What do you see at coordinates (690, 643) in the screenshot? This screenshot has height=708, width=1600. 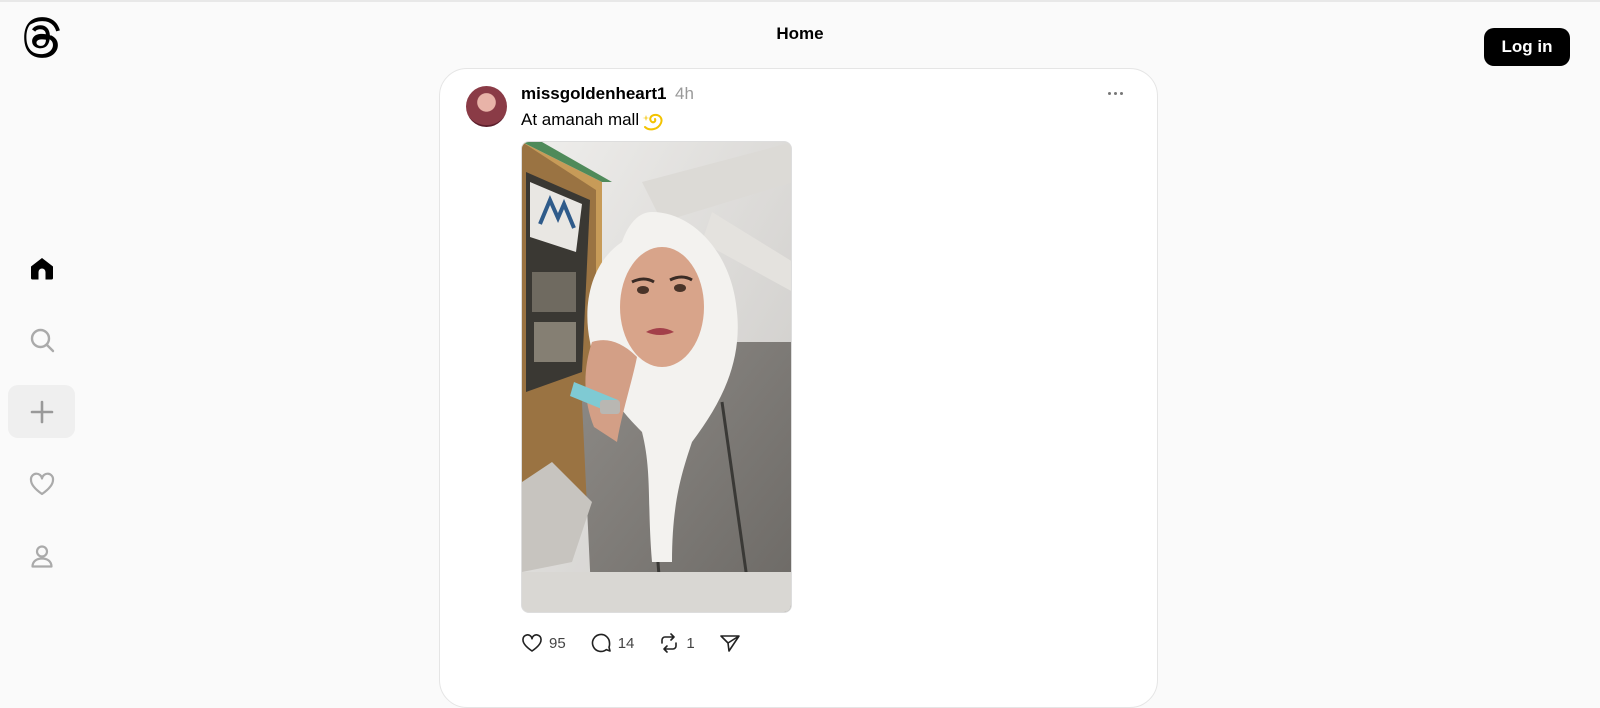 I see `repost-count: 1` at bounding box center [690, 643].